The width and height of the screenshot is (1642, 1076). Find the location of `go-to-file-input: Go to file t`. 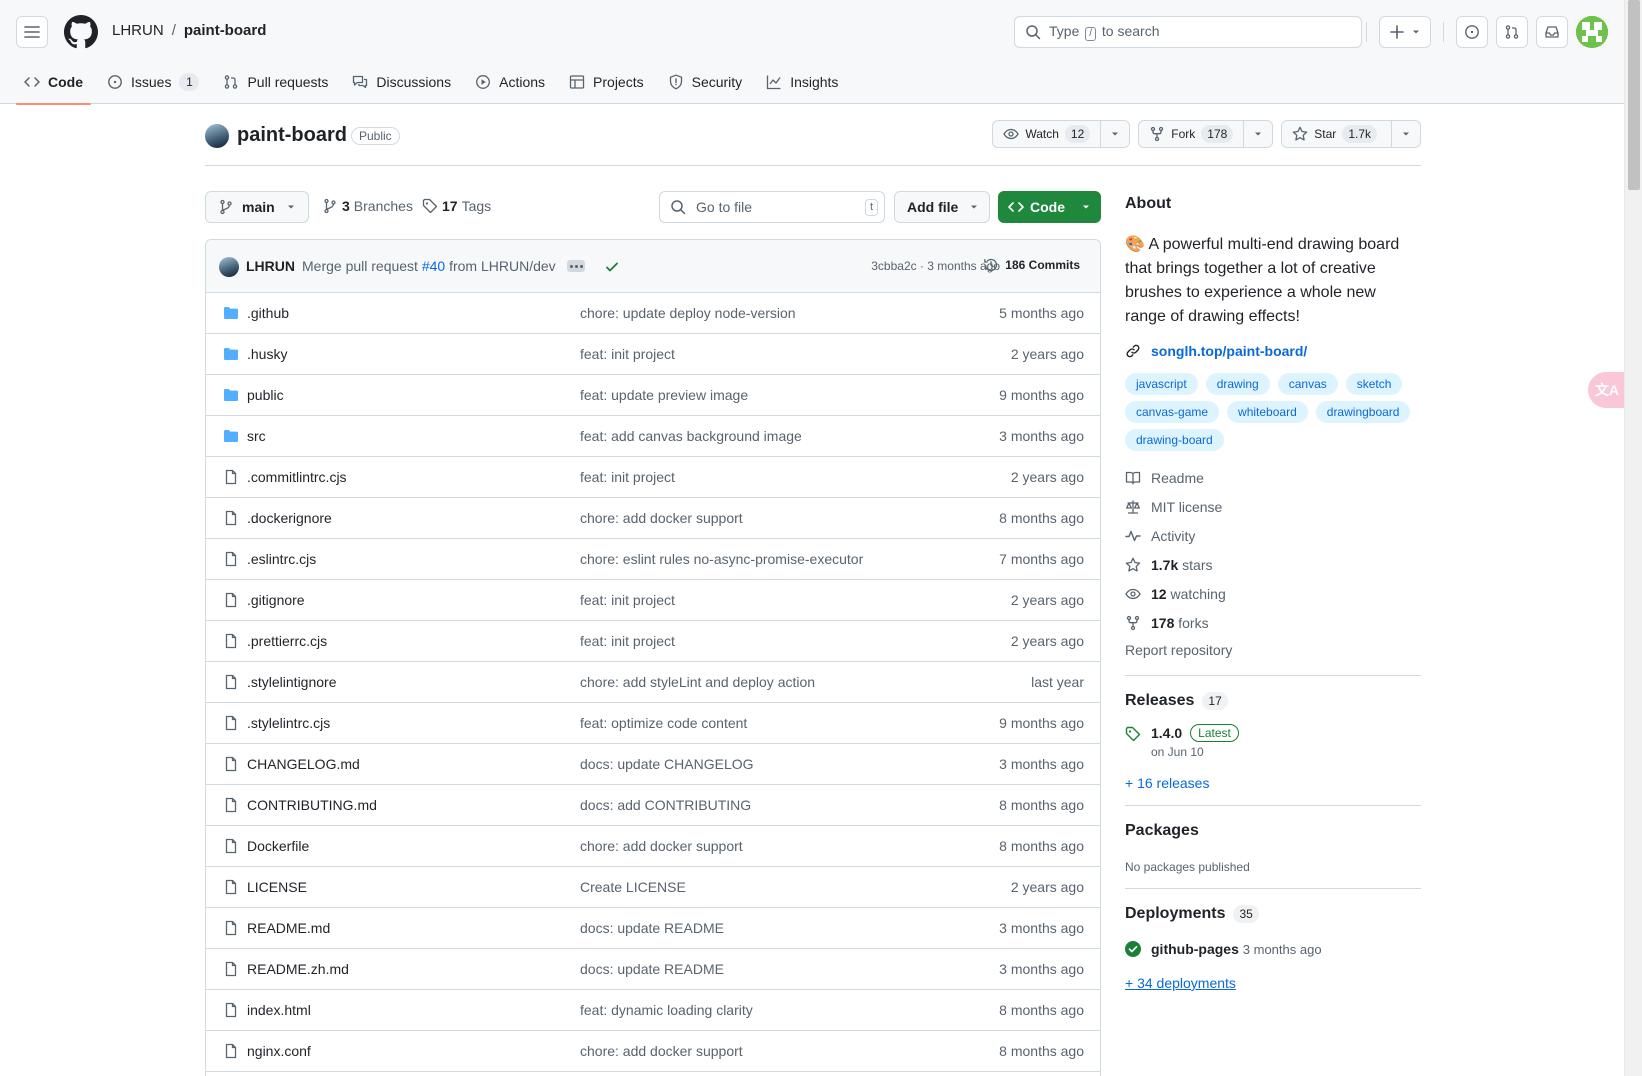

go-to-file-input: Go to file t is located at coordinates (772, 207).